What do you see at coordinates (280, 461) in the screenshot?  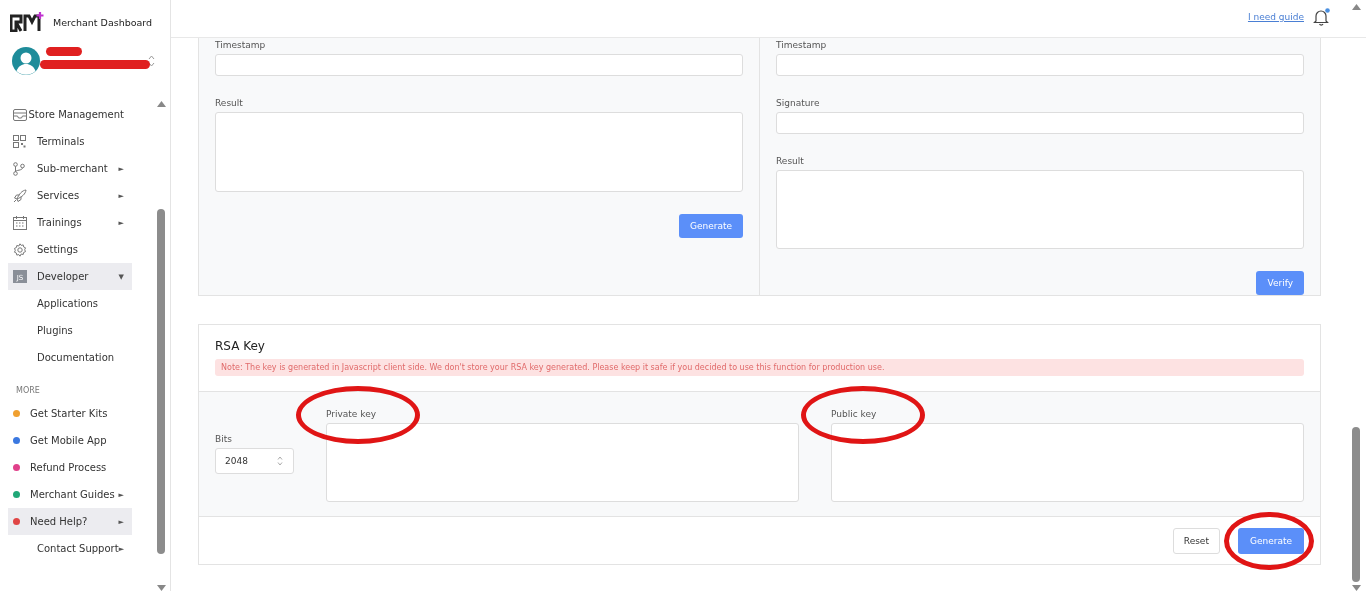 I see `spinner-icon` at bounding box center [280, 461].